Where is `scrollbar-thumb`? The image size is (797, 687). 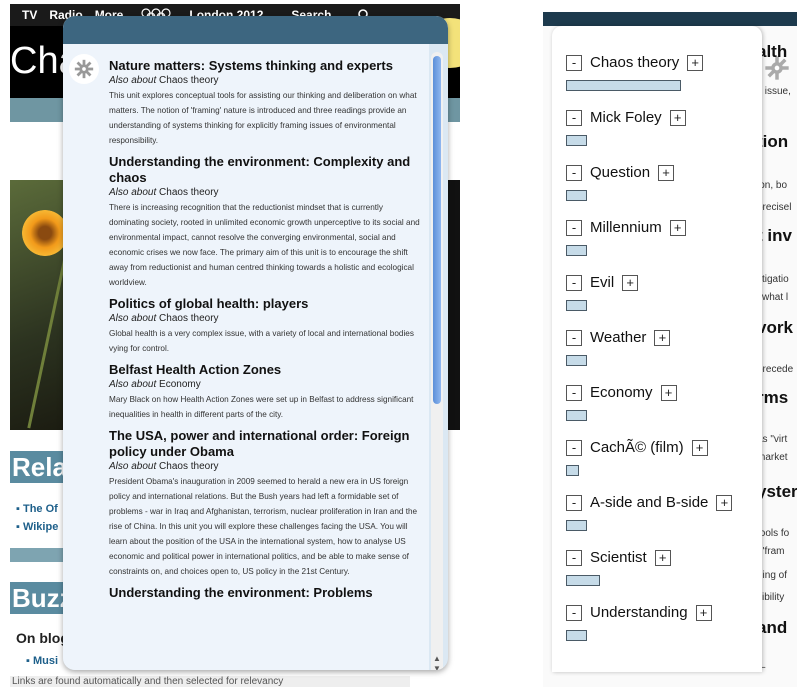
scrollbar-thumb is located at coordinates (437, 230).